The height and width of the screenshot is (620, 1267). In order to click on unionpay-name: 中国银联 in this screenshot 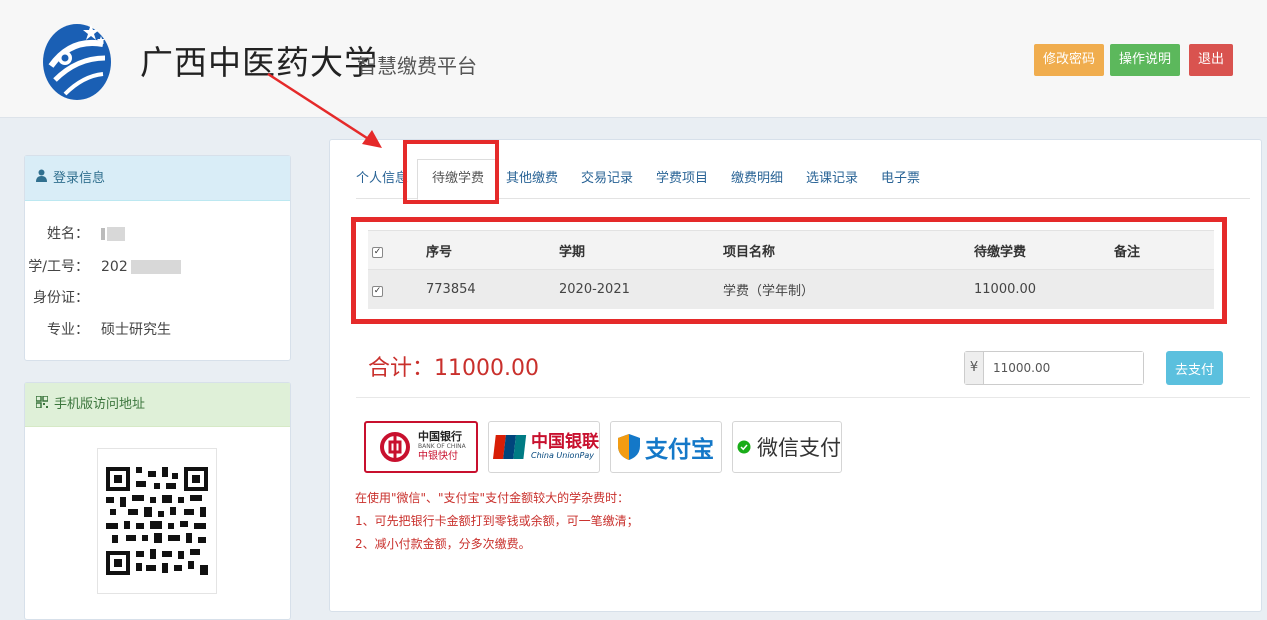, I will do `click(565, 442)`.